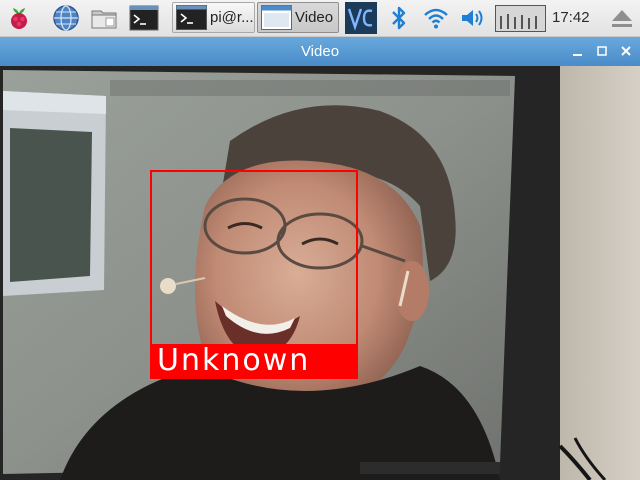 This screenshot has width=640, height=480. Describe the element at coordinates (571, 17) in the screenshot. I see `clock: 17:42` at that location.